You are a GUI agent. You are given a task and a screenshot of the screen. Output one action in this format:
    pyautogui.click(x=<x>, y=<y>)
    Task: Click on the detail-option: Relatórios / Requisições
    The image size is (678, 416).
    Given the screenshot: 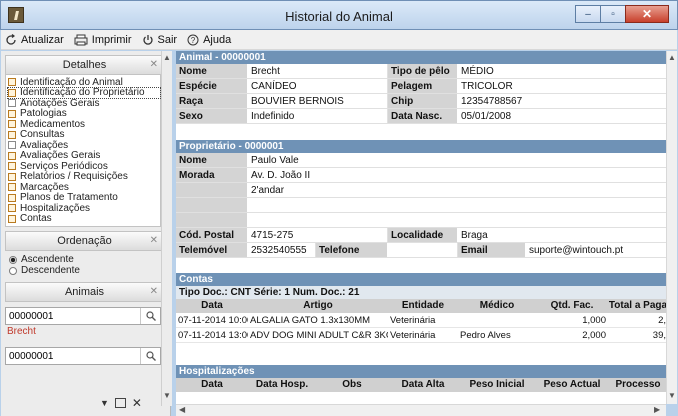 What is the action you would take?
    pyautogui.click(x=84, y=176)
    